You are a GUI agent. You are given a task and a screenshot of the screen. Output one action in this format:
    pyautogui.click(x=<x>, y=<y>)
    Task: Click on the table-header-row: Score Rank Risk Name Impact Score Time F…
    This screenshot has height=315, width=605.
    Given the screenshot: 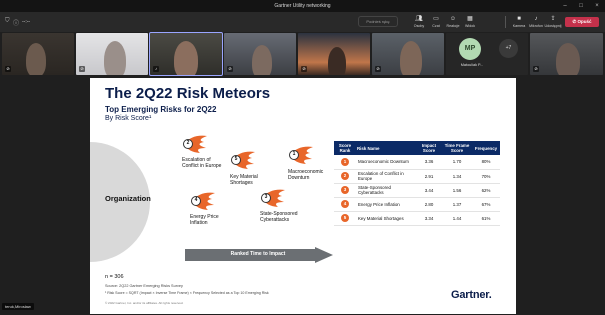 What is the action you would take?
    pyautogui.click(x=417, y=148)
    